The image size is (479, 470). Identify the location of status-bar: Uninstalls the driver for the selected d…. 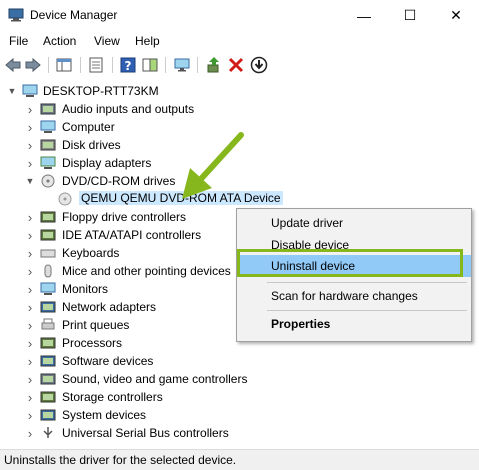
(239, 459).